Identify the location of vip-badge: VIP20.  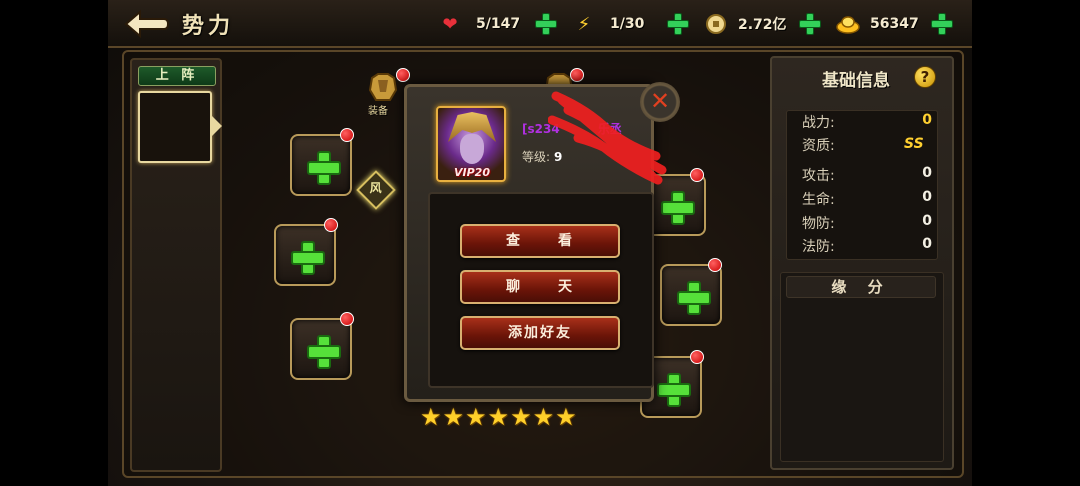
(472, 172).